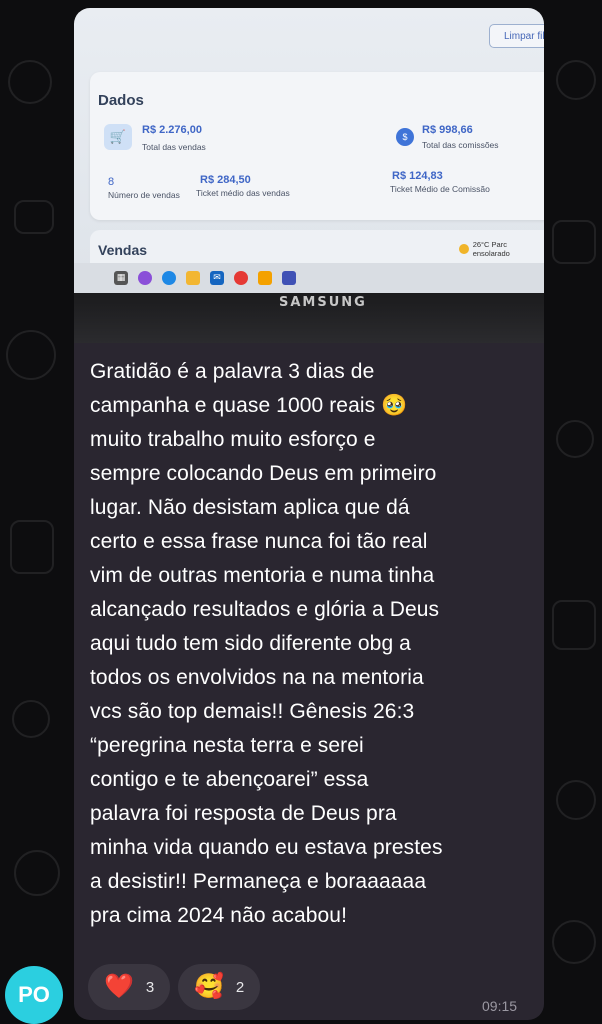  Describe the element at coordinates (118, 137) in the screenshot. I see `cart-icon: 🛒` at that location.